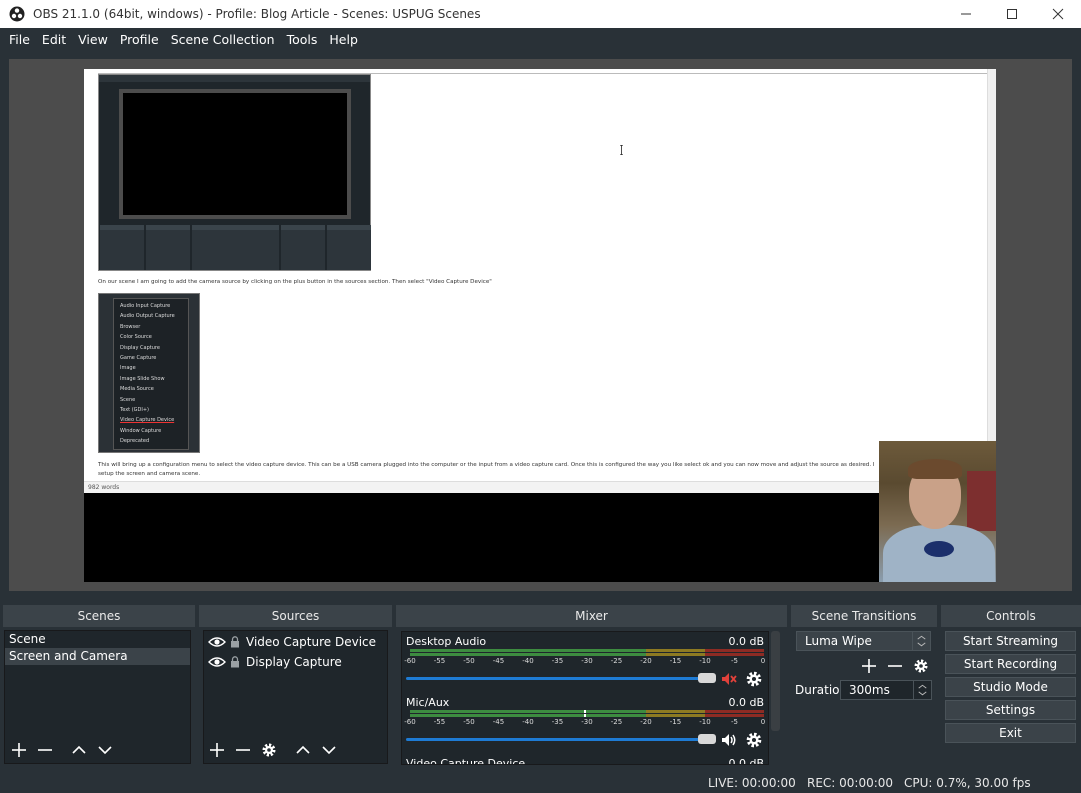 Image resolution: width=1081 pixels, height=793 pixels. I want to click on ctx-item-video-capture: Video Capture Device, so click(147, 420).